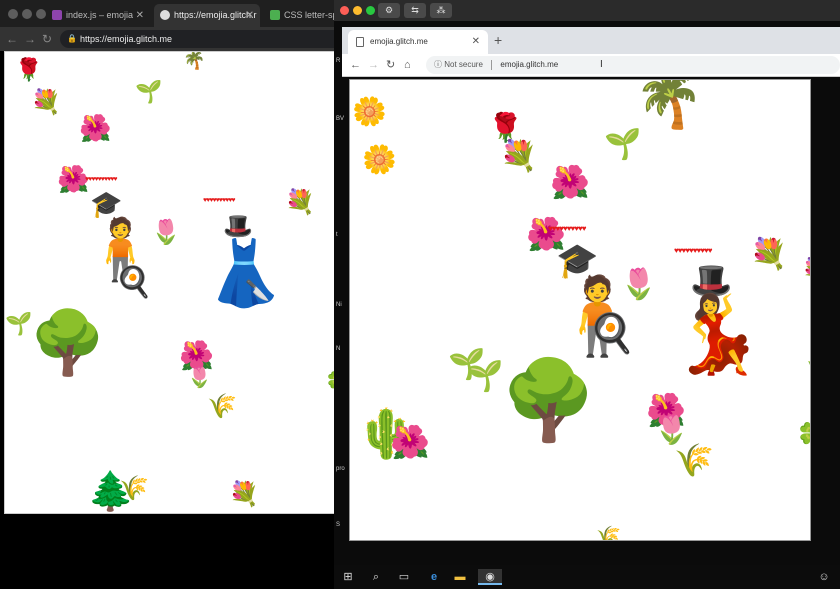  What do you see at coordinates (348, 577) in the screenshot?
I see `windows-start-icon: ⊞` at bounding box center [348, 577].